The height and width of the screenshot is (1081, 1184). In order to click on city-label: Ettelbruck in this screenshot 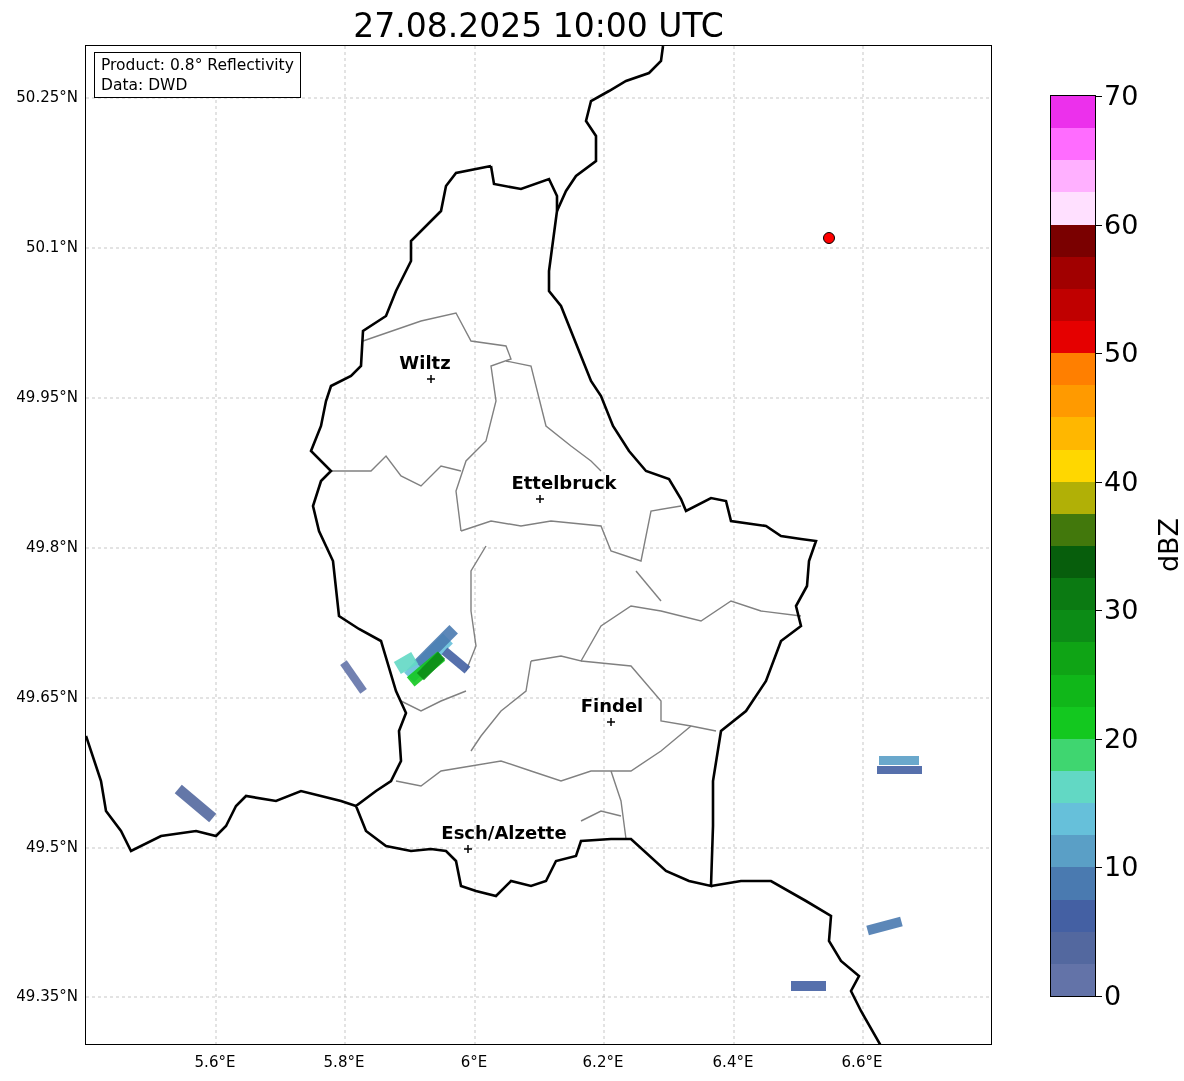, I will do `click(564, 483)`.